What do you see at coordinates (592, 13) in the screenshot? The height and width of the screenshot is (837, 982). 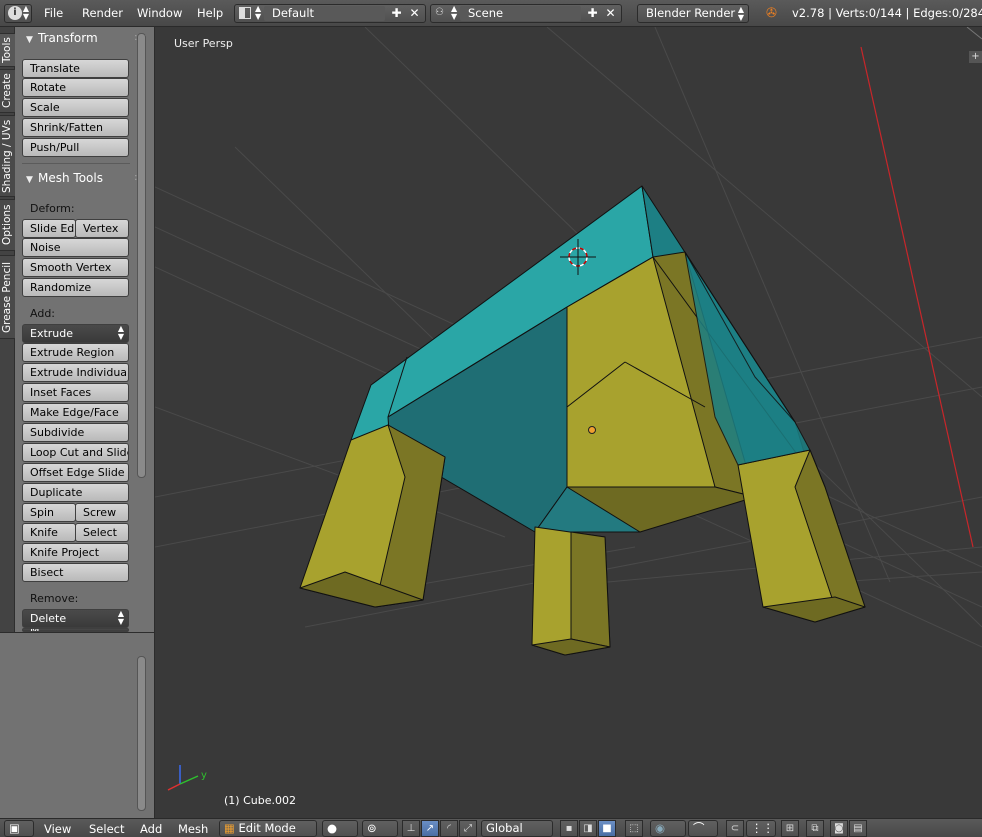 I see `add-scene-icon: ✚` at bounding box center [592, 13].